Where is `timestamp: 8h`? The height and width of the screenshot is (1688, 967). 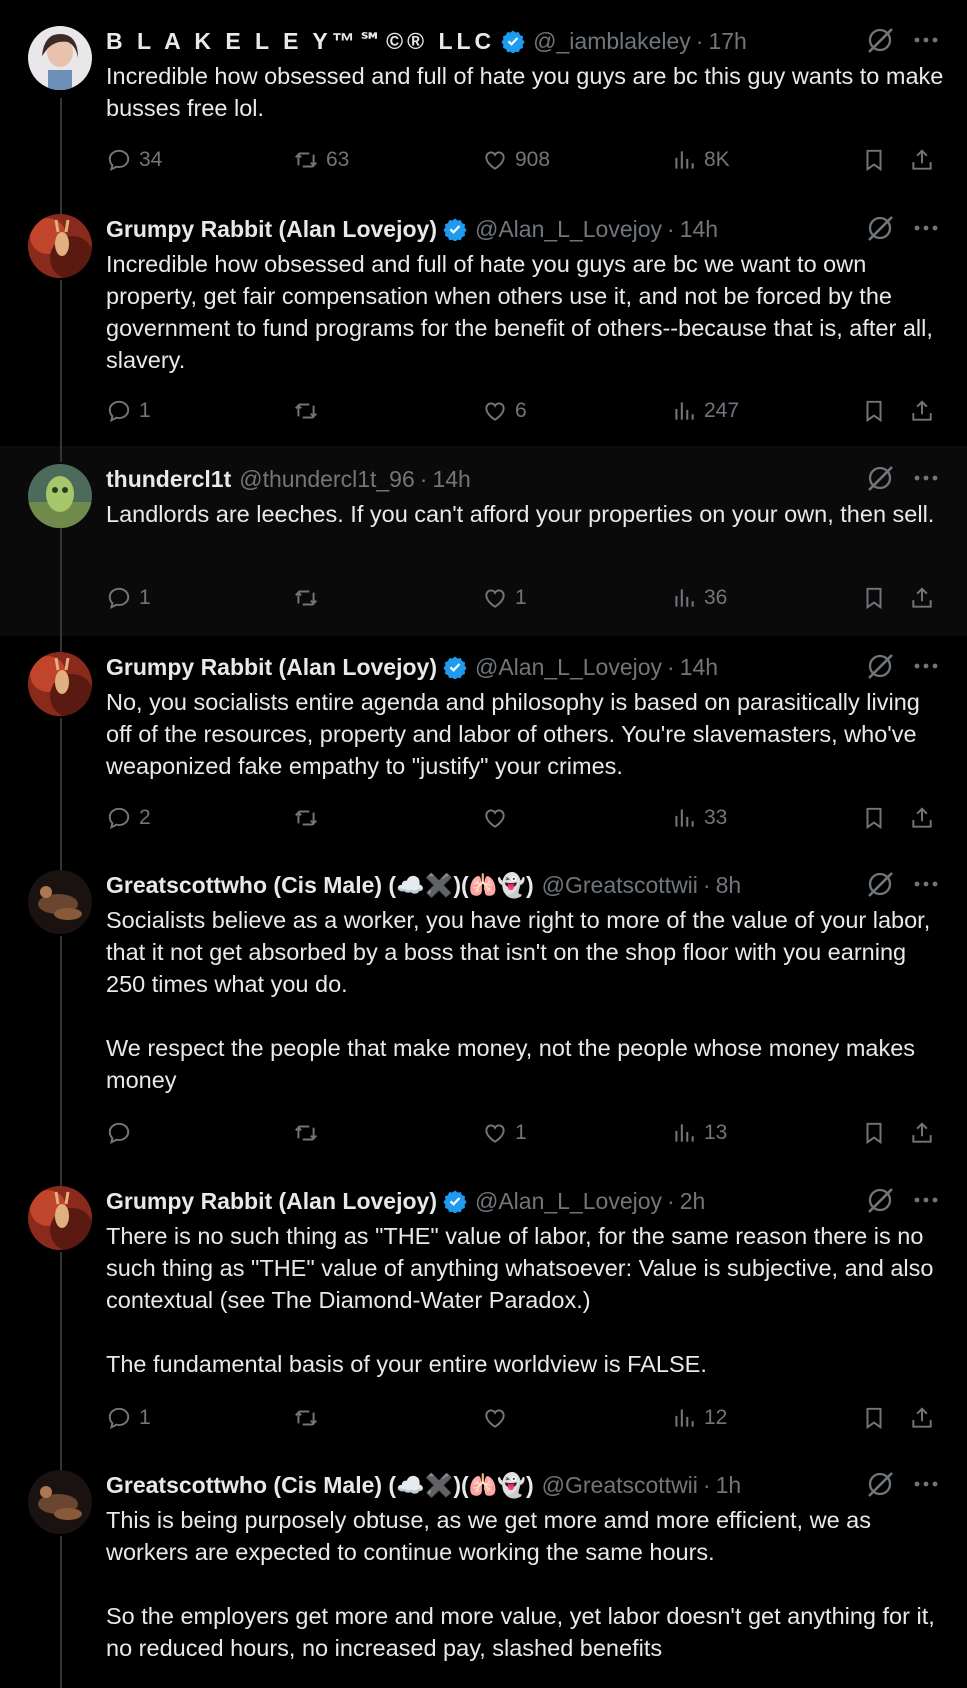
timestamp: 8h is located at coordinates (729, 885).